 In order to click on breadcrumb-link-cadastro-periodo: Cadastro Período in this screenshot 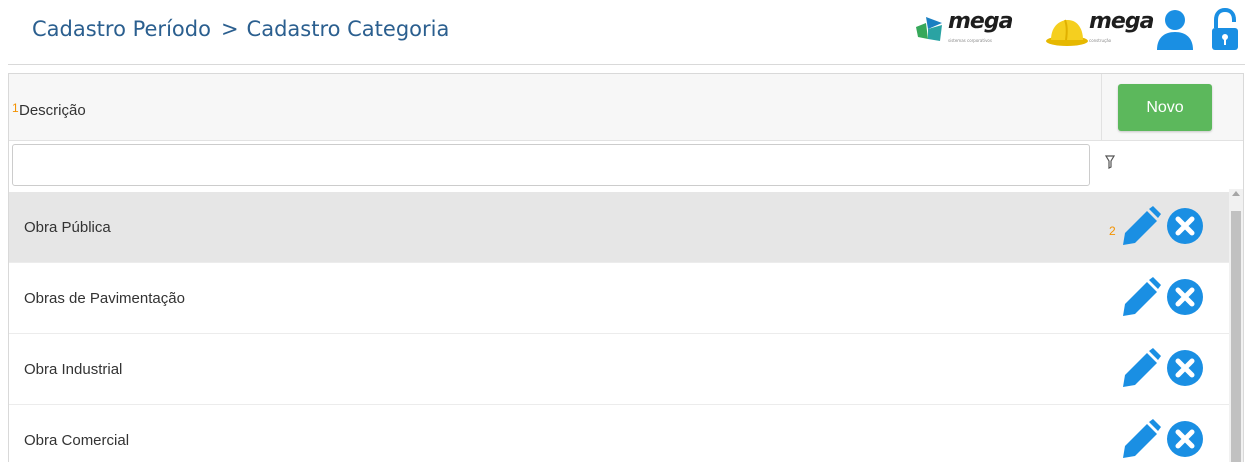, I will do `click(121, 29)`.